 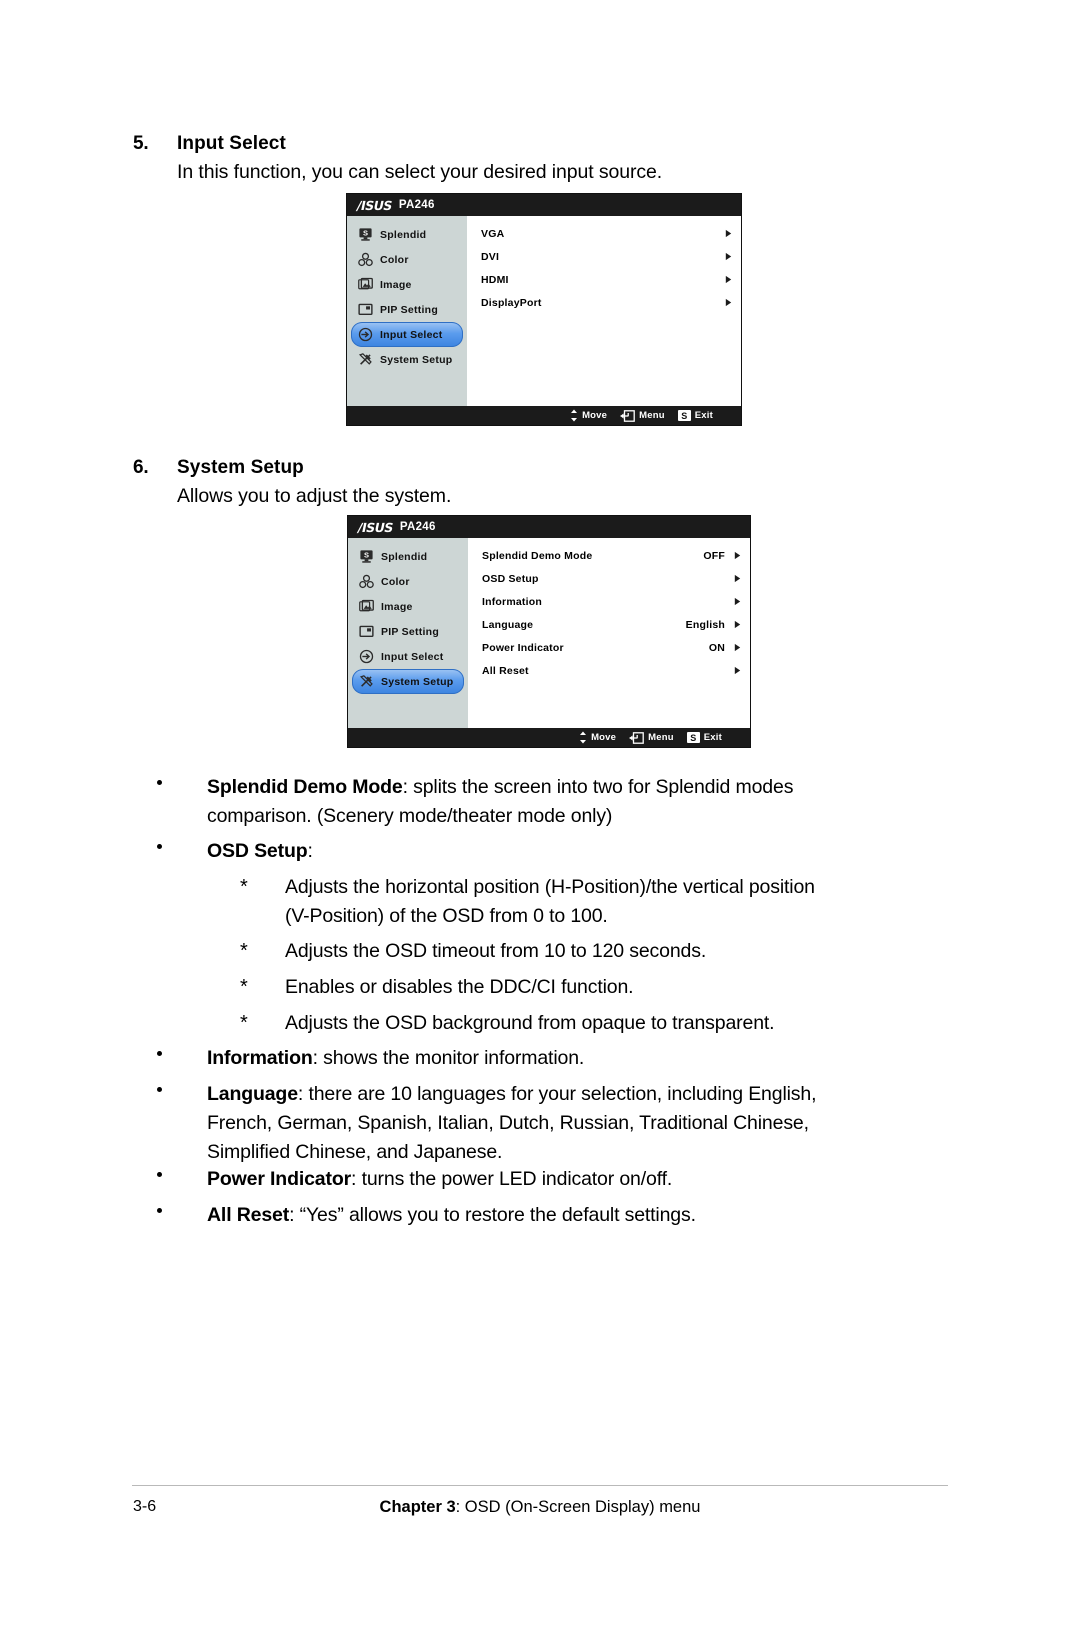 I want to click on menu-option-hdmi: HDMI, so click(x=604, y=279).